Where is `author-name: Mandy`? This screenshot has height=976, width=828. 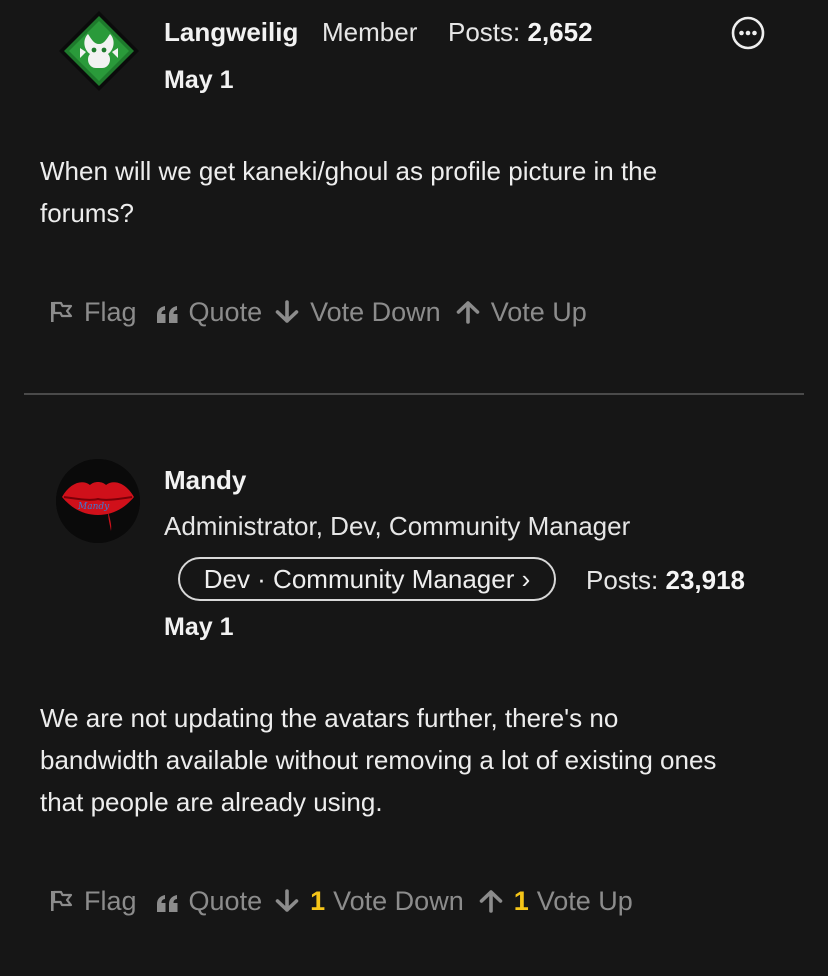 author-name: Mandy is located at coordinates (205, 480).